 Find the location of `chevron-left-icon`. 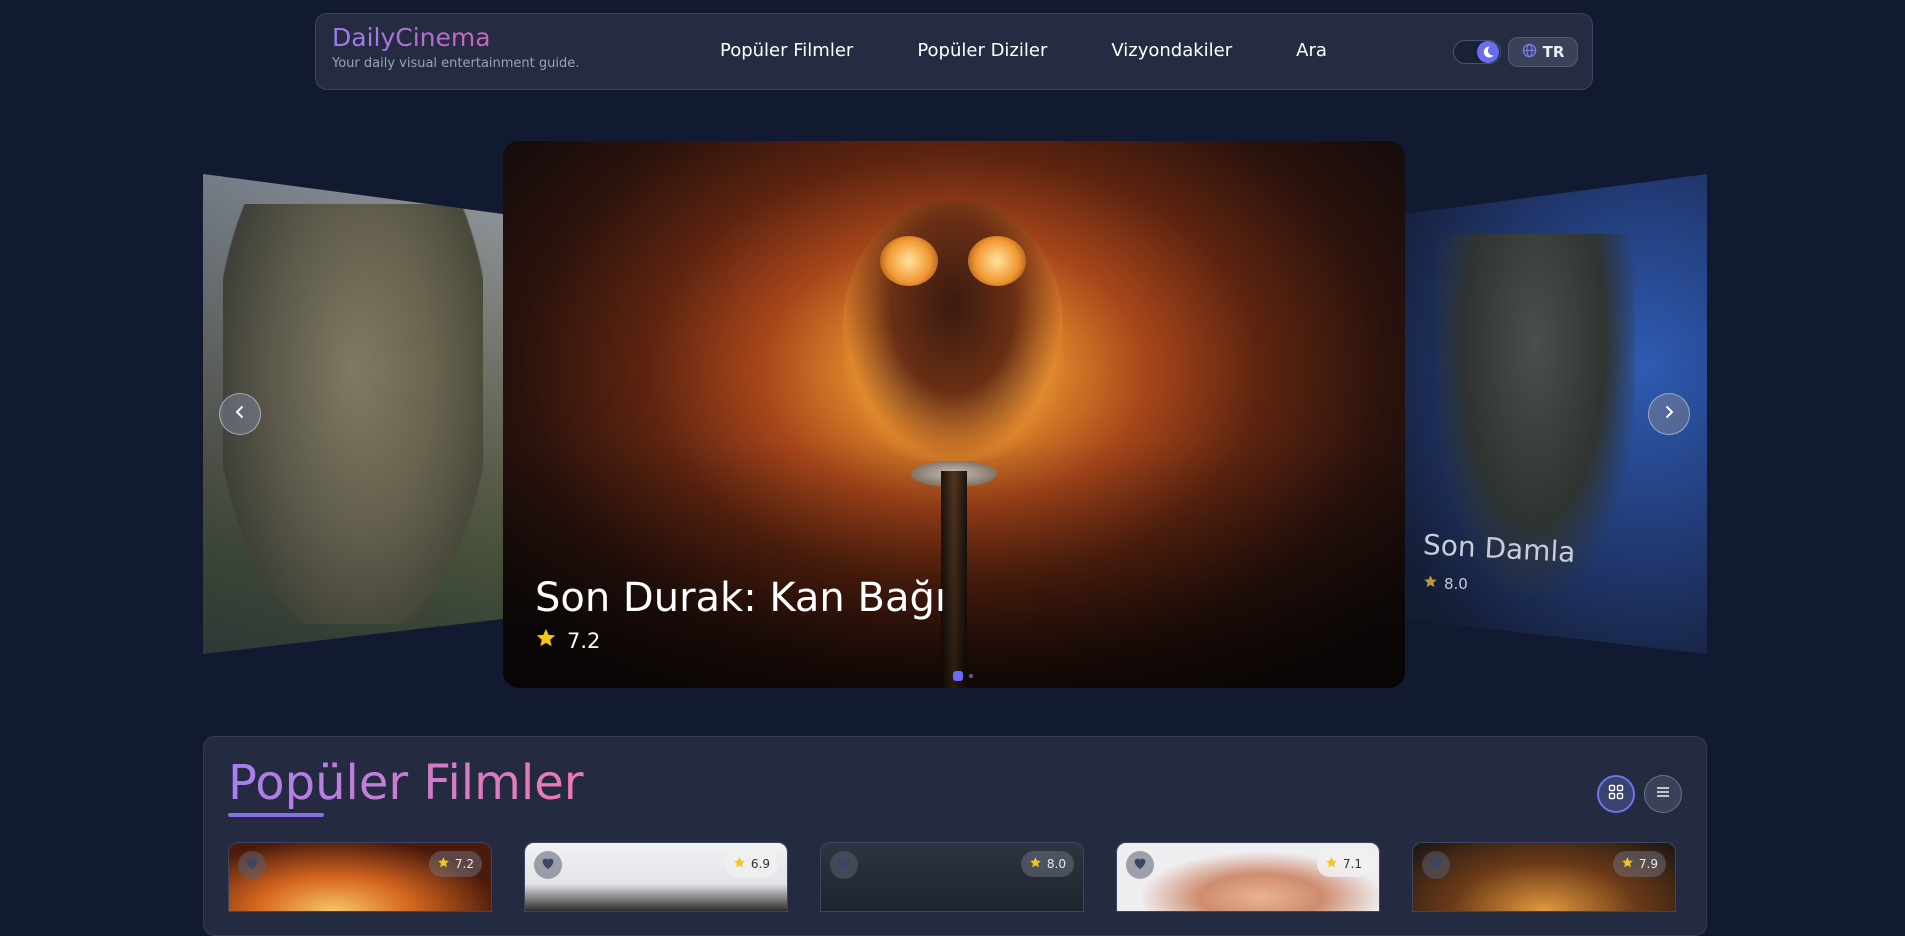

chevron-left-icon is located at coordinates (240, 414).